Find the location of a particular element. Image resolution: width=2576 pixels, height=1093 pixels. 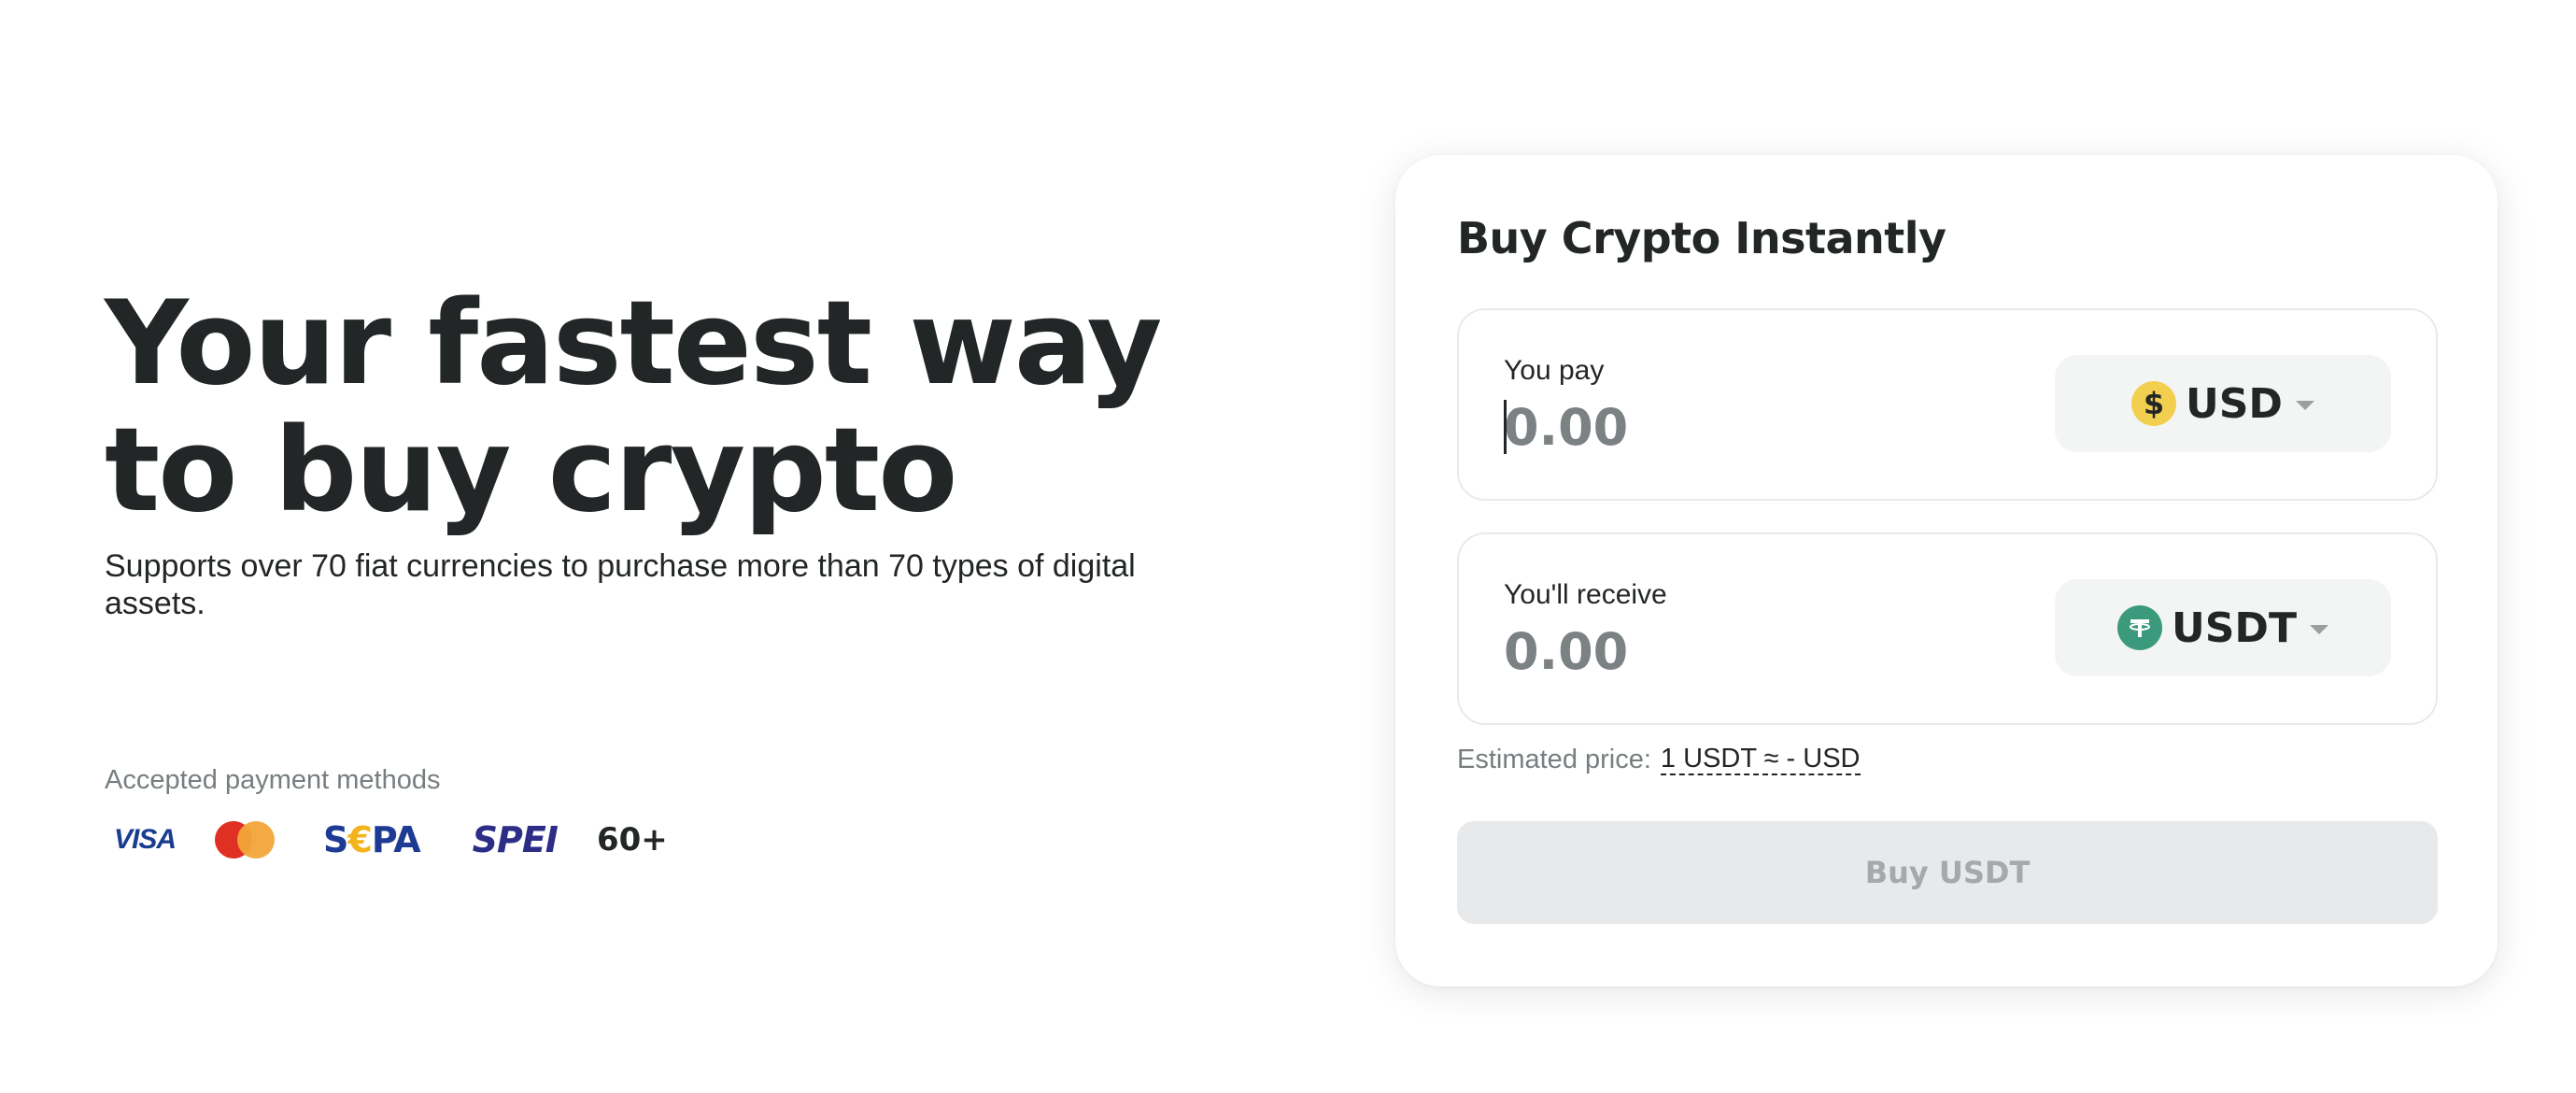

hero-title: Your fastest way to buy crypto is located at coordinates (665, 407).